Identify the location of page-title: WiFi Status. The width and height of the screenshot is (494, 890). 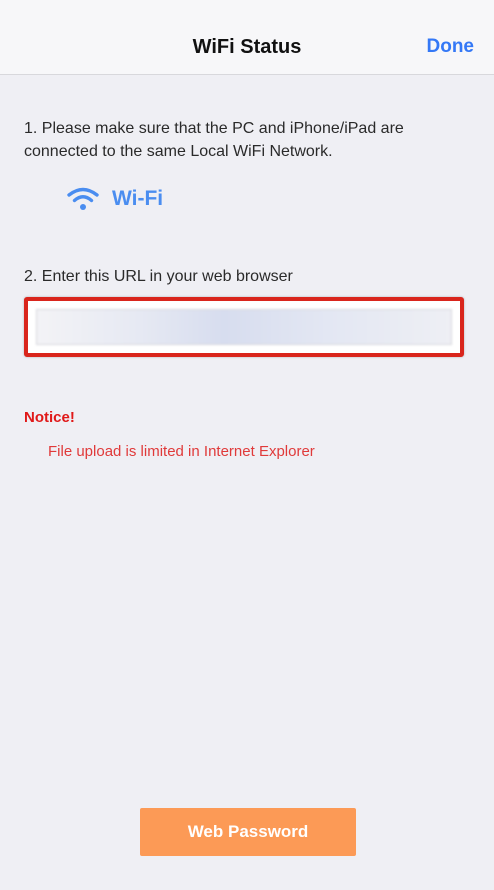
(247, 47).